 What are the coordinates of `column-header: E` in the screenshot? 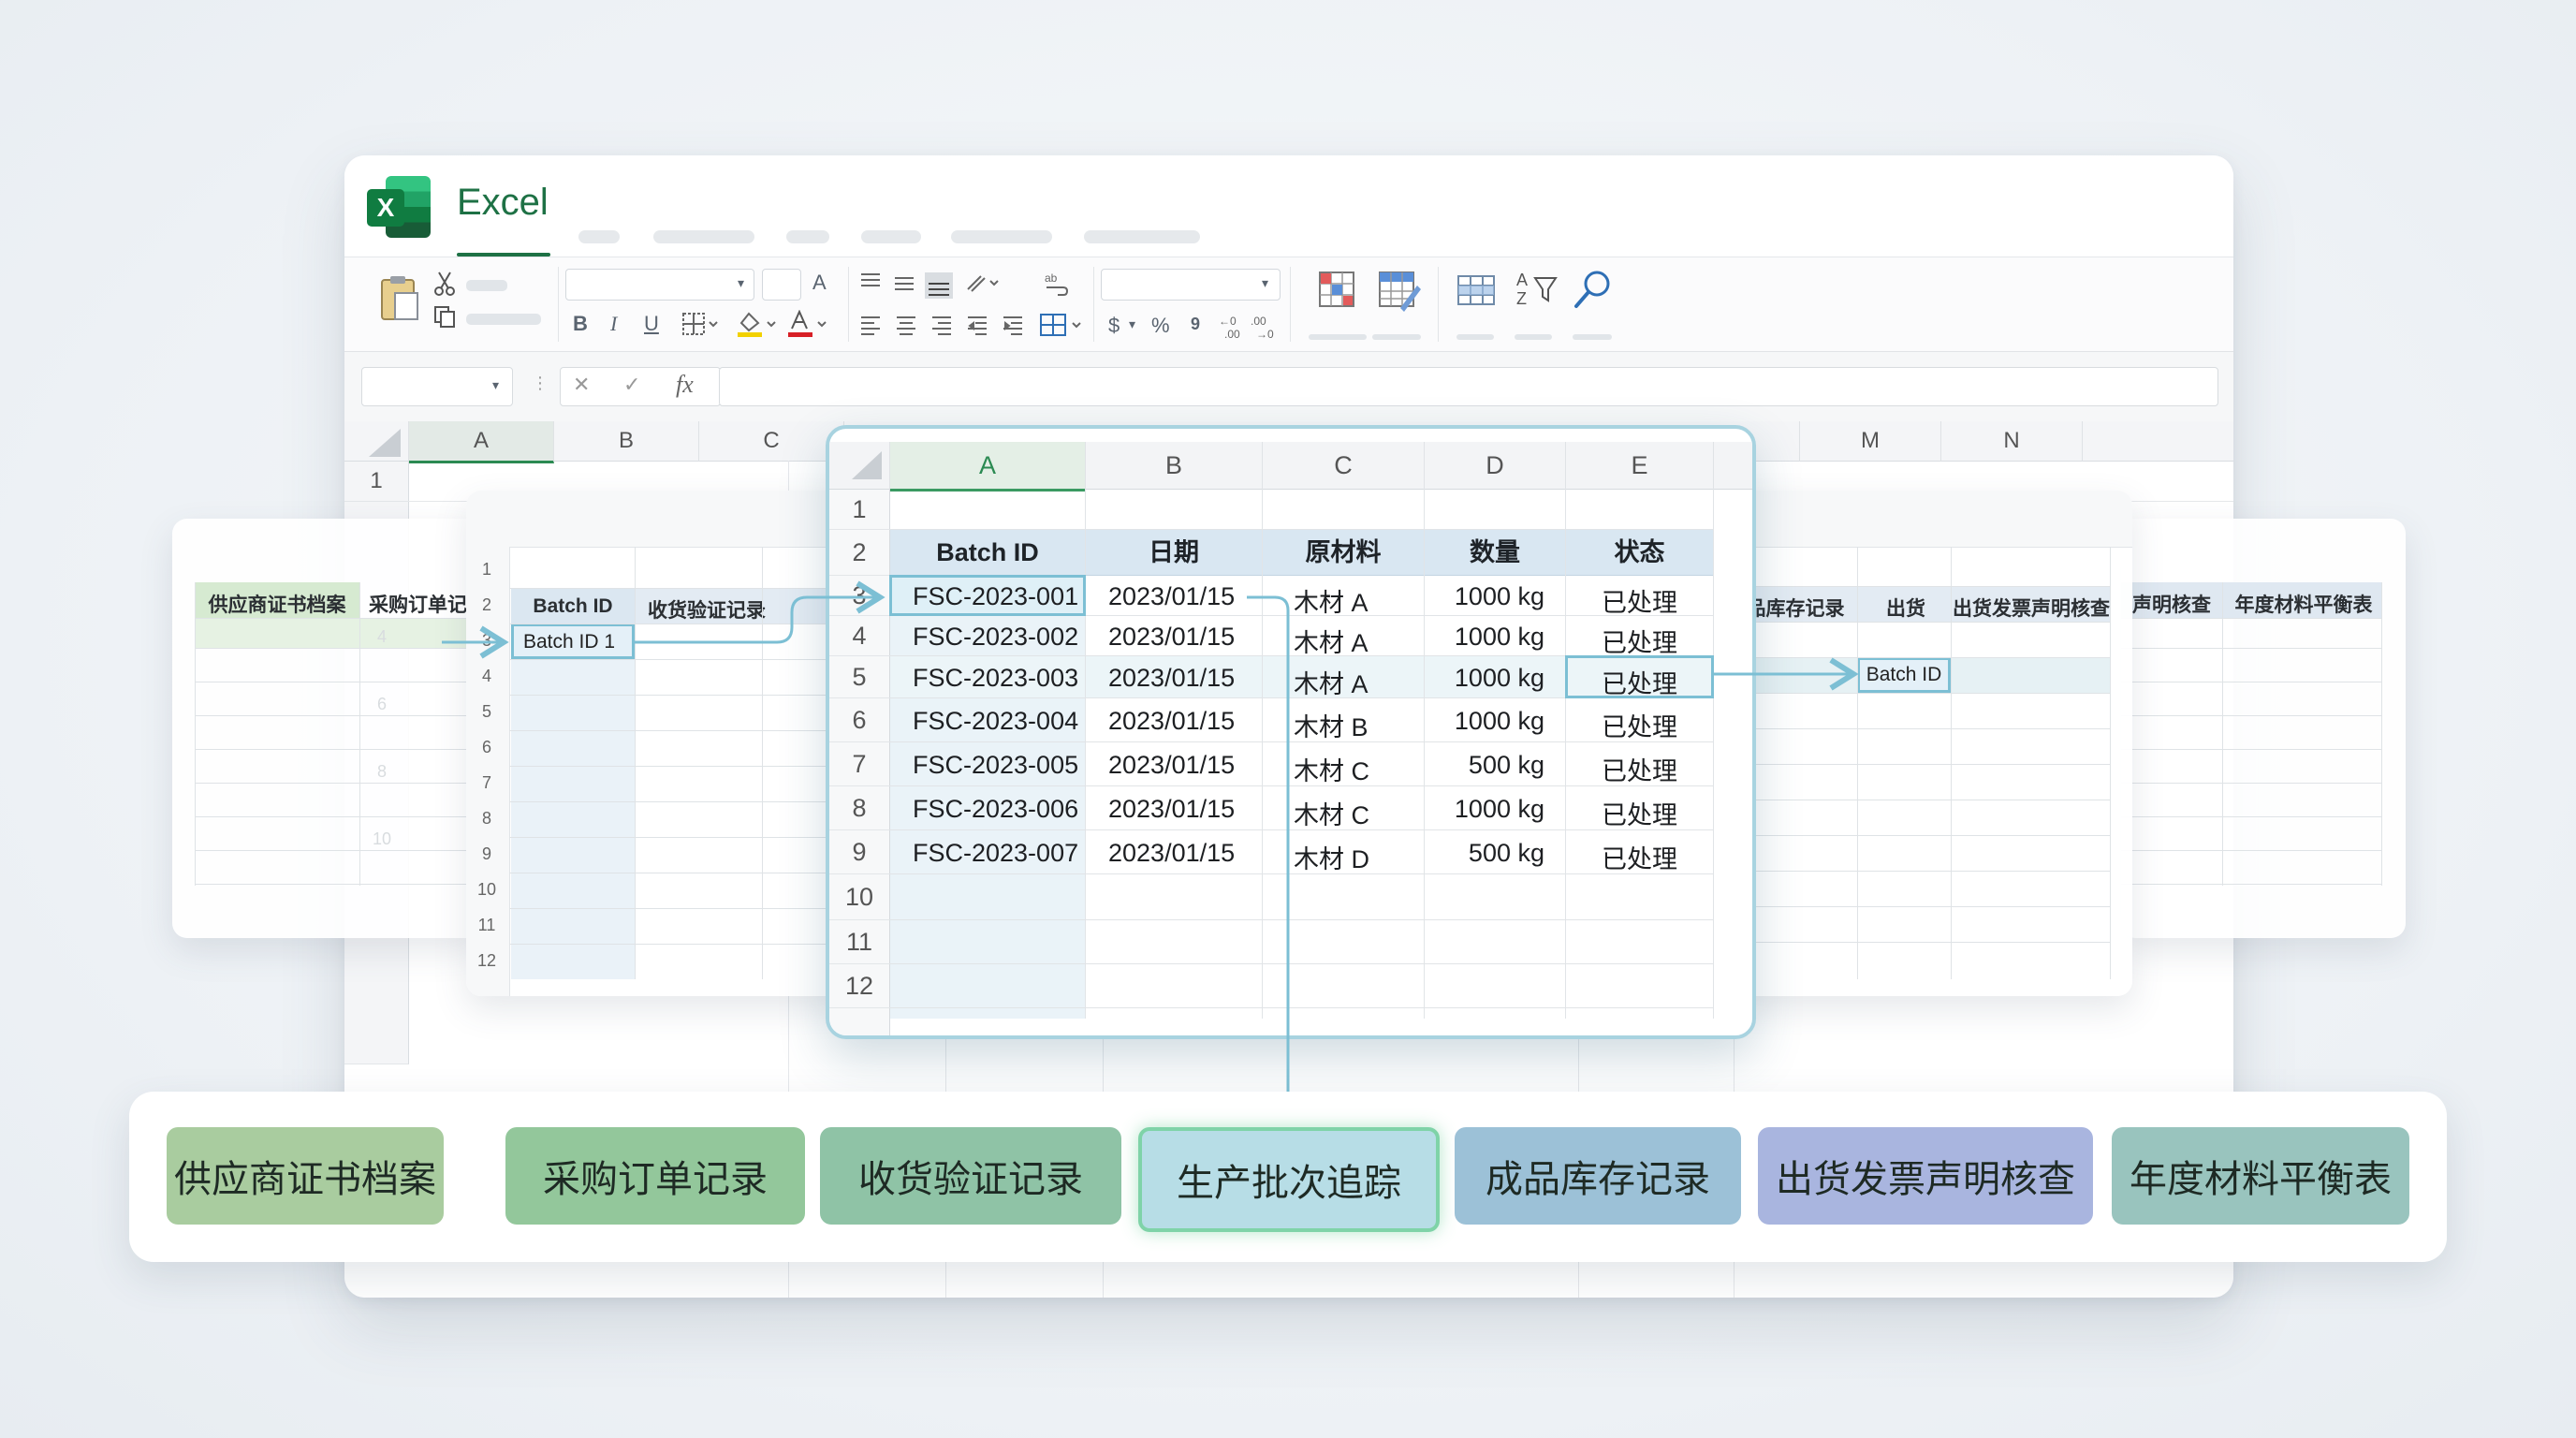 It's located at (1640, 466).